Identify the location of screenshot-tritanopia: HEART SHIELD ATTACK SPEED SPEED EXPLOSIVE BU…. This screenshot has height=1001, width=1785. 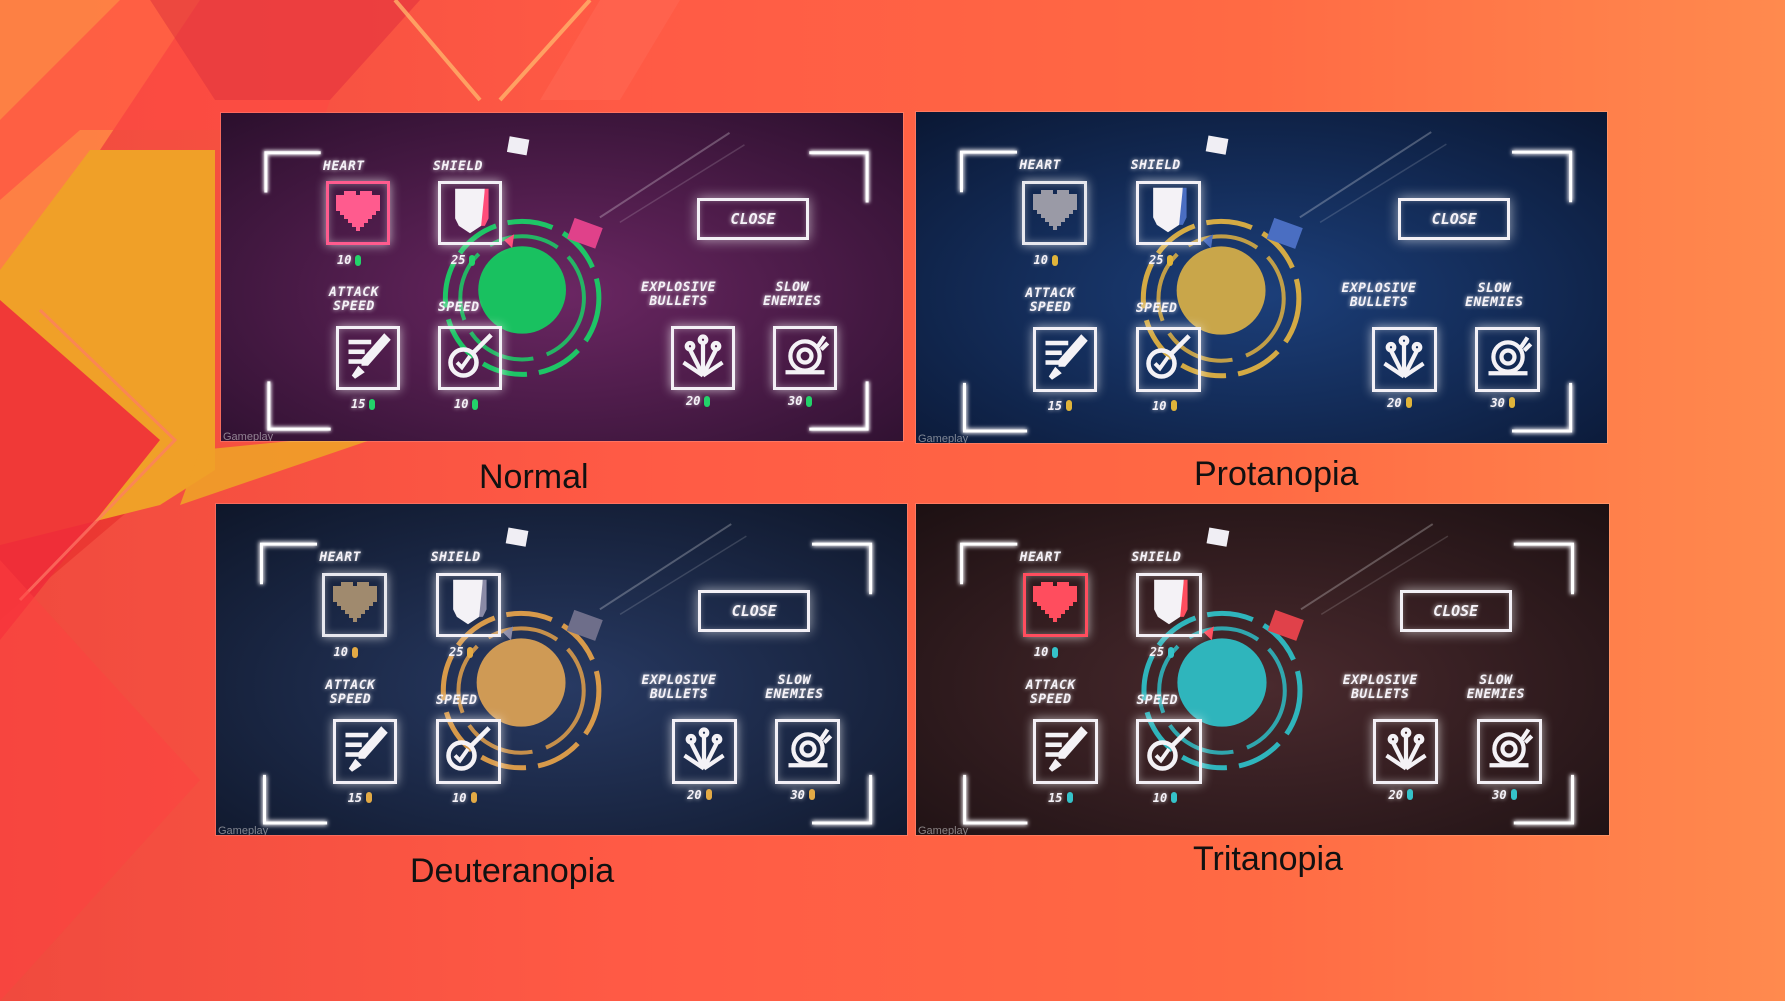
(1262, 669).